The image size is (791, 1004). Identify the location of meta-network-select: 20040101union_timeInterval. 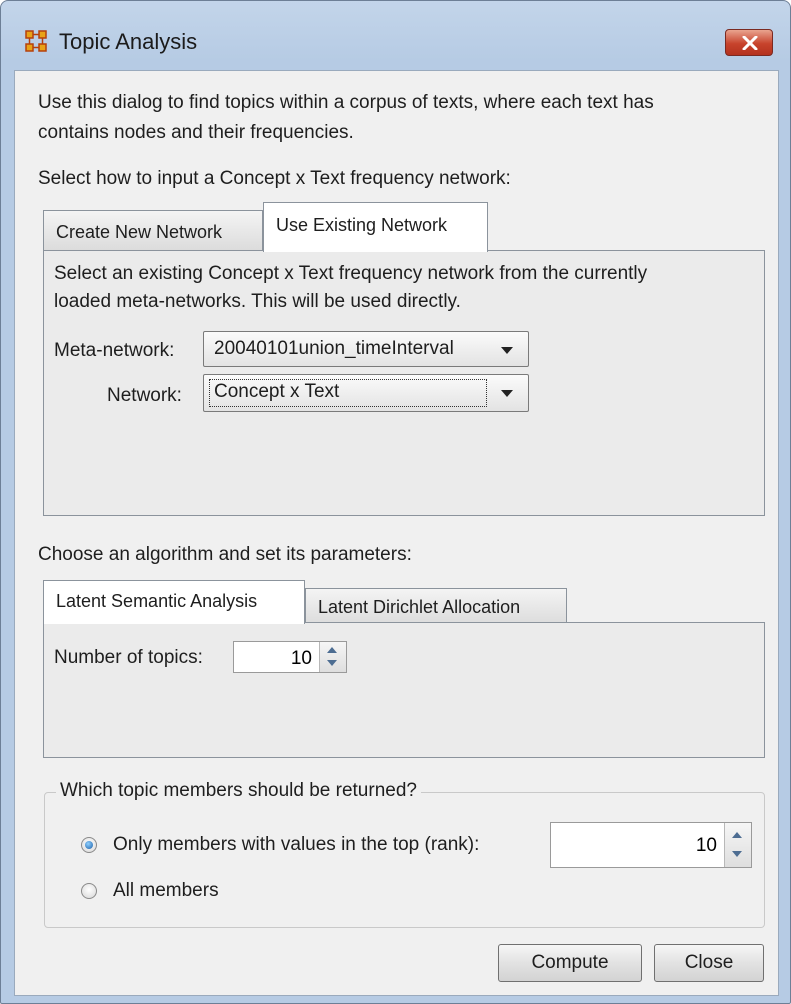
(366, 349).